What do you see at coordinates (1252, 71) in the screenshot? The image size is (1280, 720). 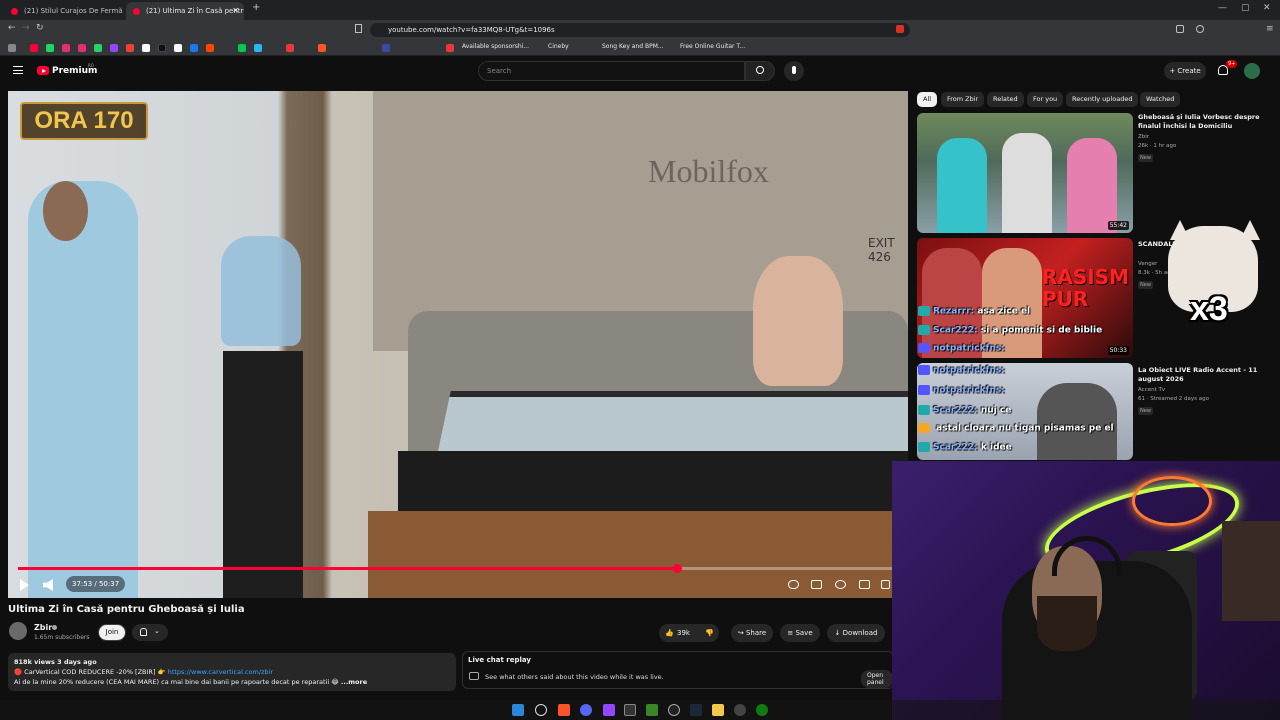 I see `account-avatar` at bounding box center [1252, 71].